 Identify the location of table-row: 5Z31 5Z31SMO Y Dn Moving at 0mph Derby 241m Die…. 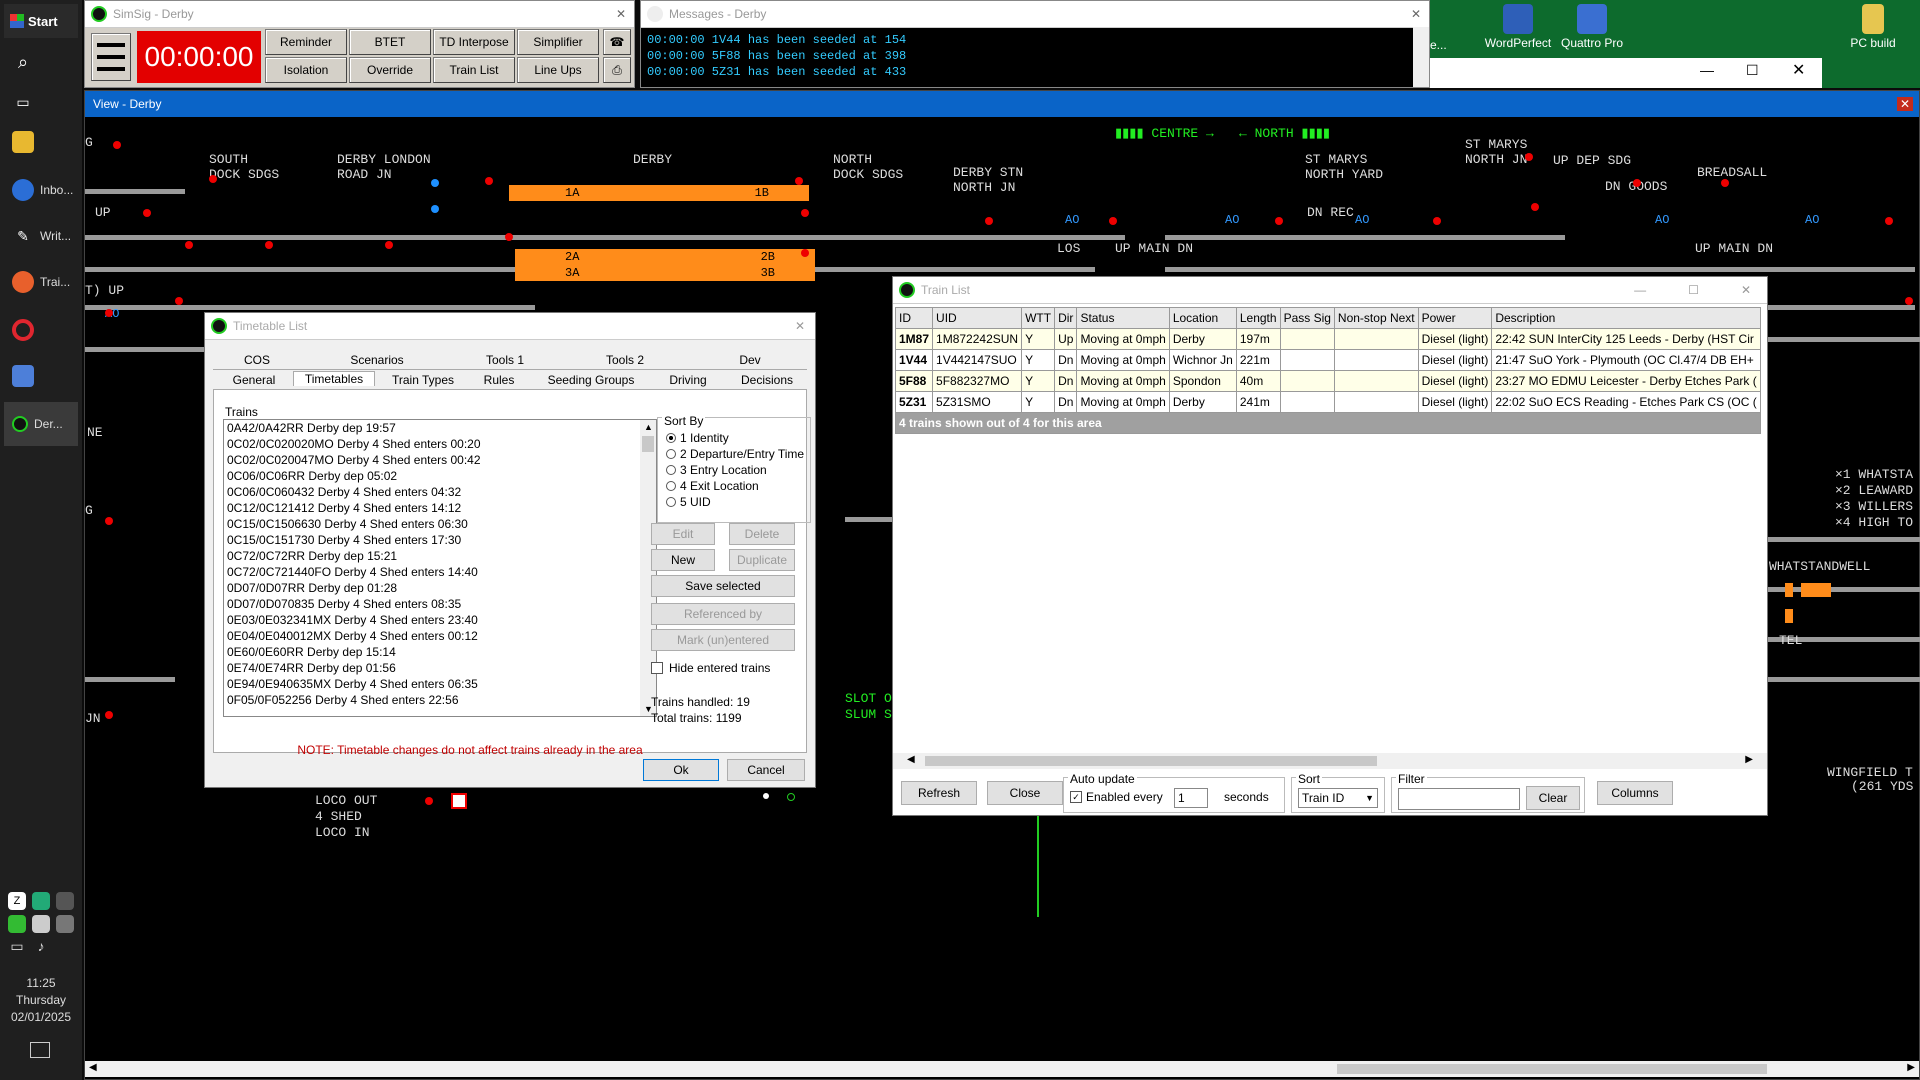
(1327, 402).